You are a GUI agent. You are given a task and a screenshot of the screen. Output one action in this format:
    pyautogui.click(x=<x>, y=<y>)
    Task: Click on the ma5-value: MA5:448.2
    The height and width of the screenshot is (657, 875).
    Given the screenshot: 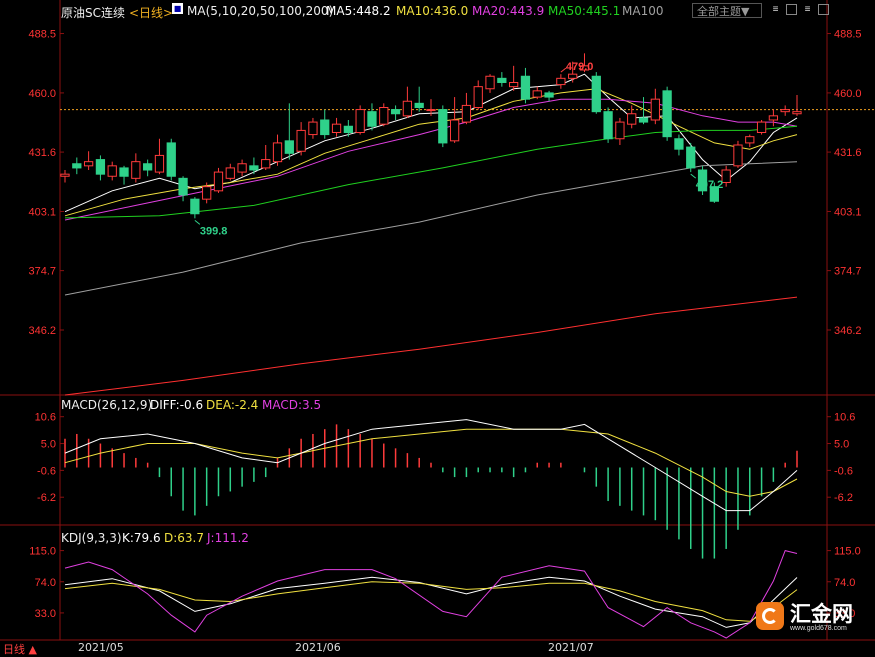 What is the action you would take?
    pyautogui.click(x=358, y=11)
    